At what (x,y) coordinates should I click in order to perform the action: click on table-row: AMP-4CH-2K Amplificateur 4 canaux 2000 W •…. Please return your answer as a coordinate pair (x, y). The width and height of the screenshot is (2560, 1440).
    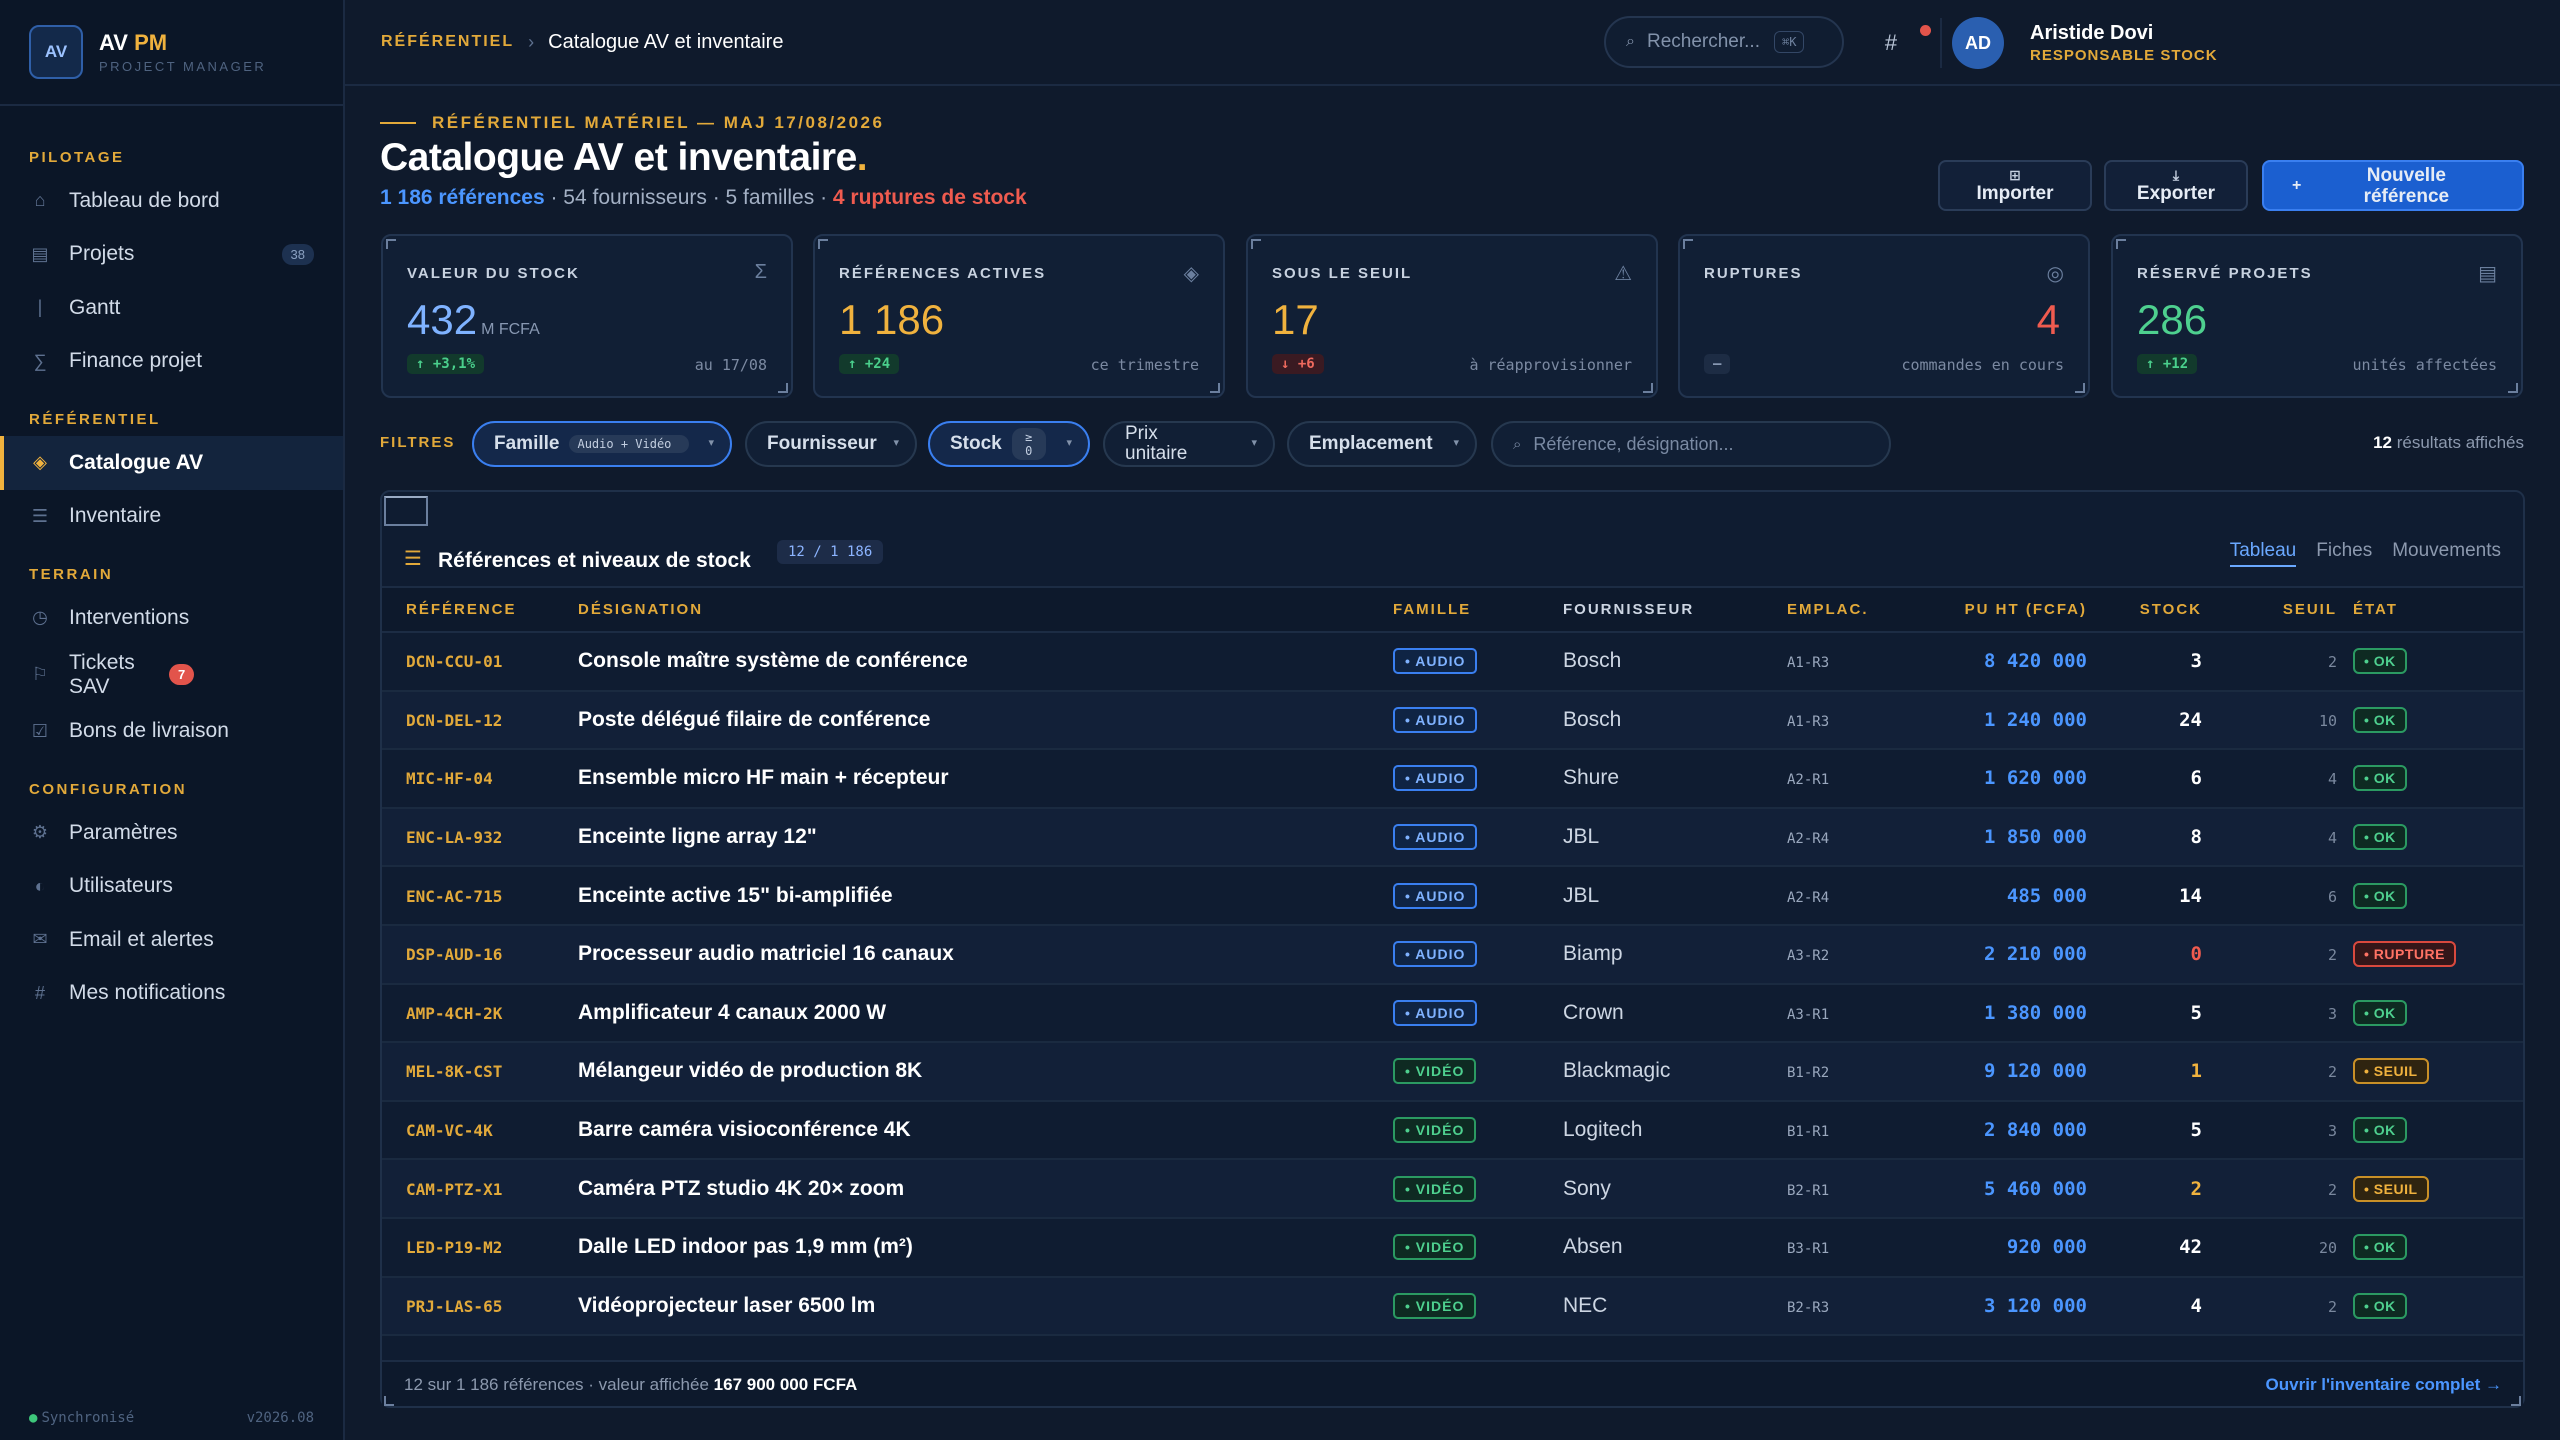
    Looking at the image, I should click on (1452, 1013).